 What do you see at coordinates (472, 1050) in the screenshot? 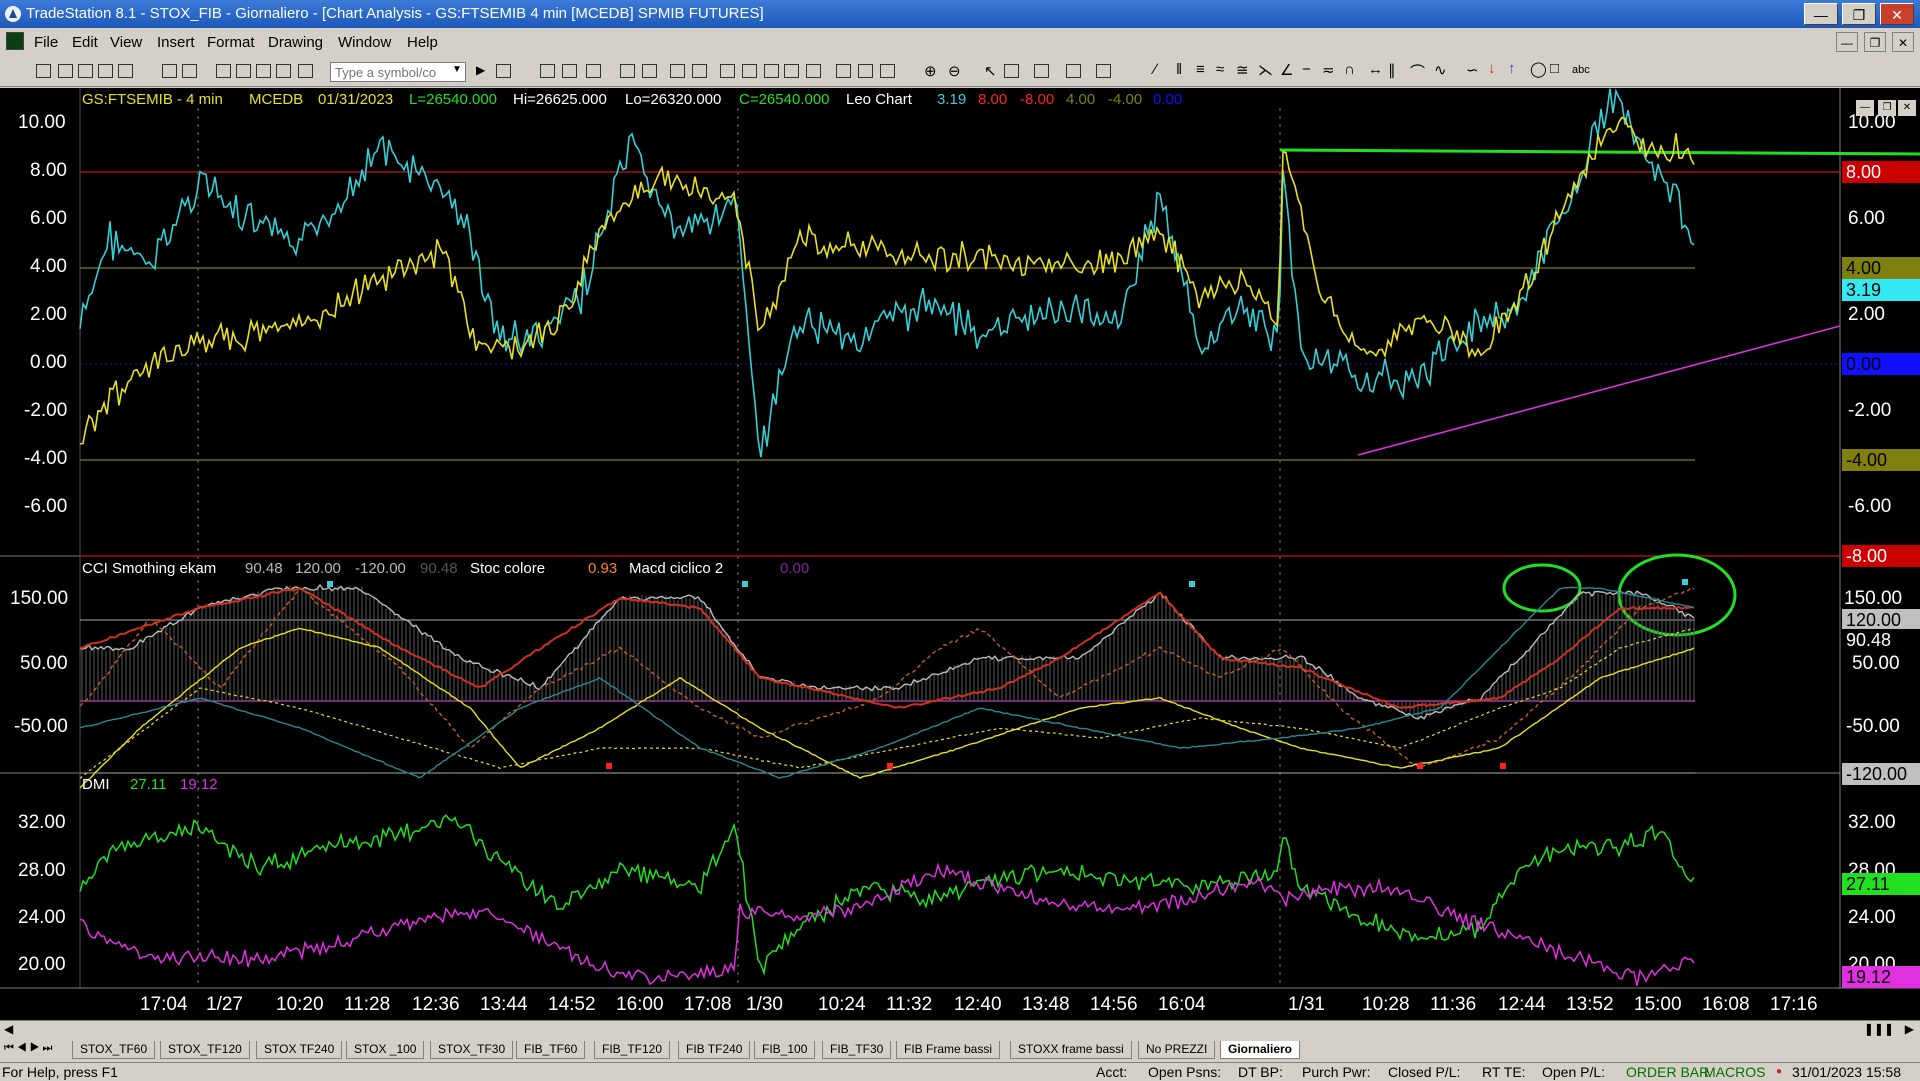
I see `tab-stox-tf30: STOX_TF30` at bounding box center [472, 1050].